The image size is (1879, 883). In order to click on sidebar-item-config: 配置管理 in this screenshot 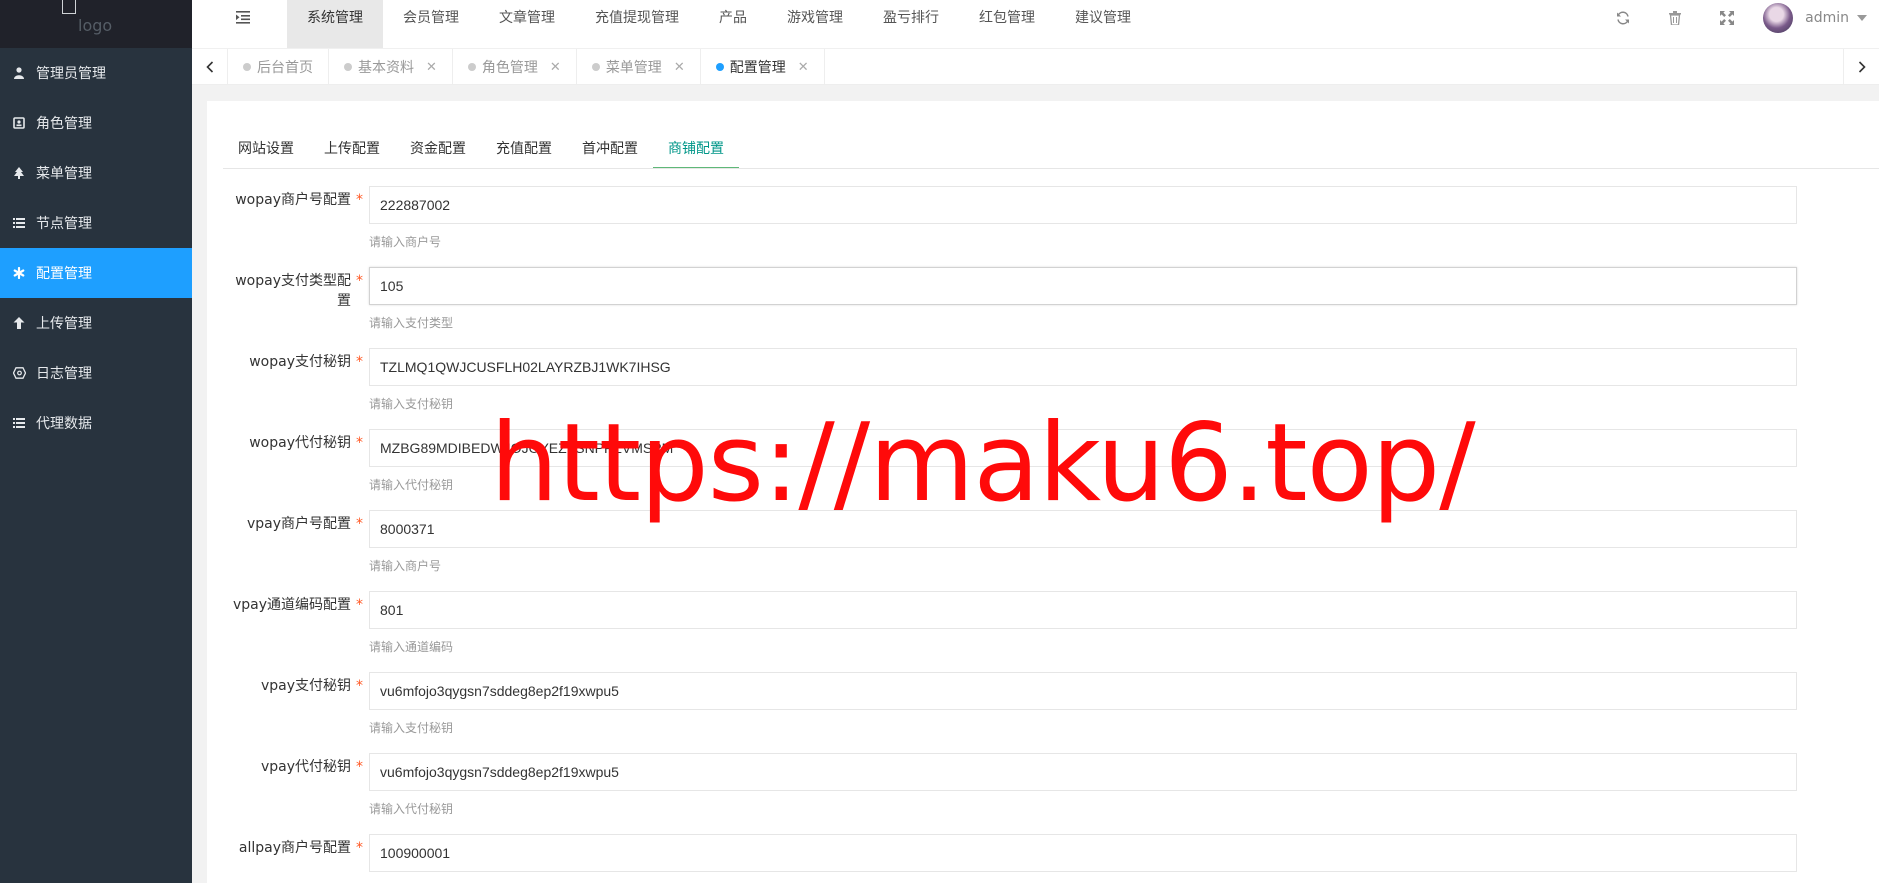, I will do `click(96, 273)`.